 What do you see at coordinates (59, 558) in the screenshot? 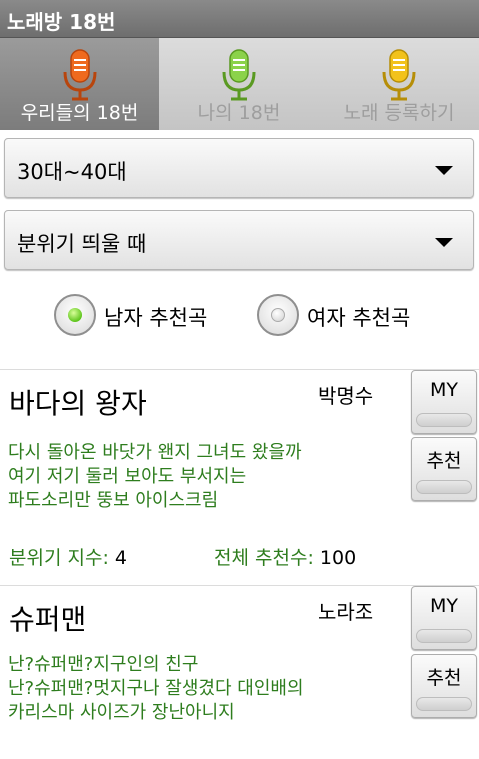
I see `mood-score-label: 분위기 지수:` at bounding box center [59, 558].